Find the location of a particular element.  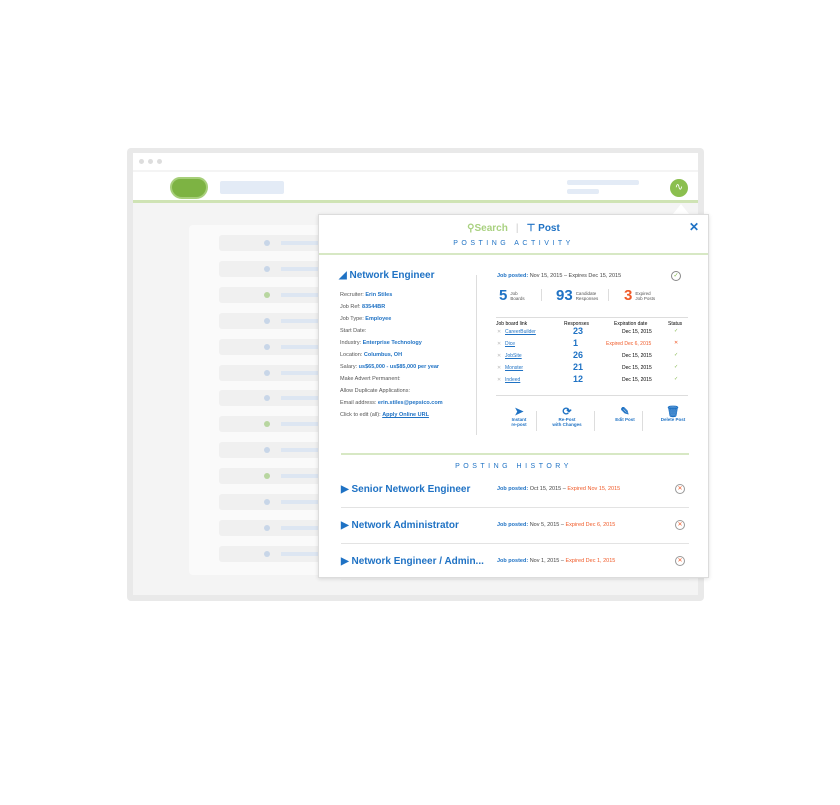

detail-row: Start Date: is located at coordinates (353, 331).